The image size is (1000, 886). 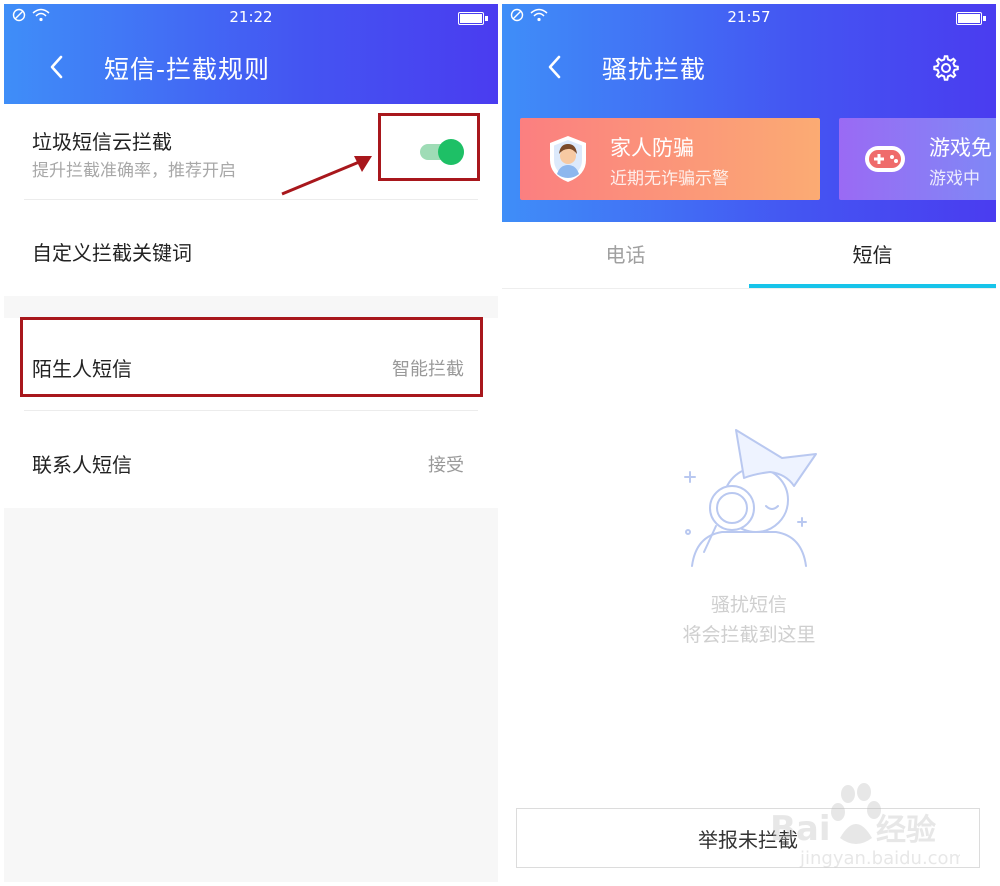 I want to click on svg-text: jingyan.baidu.com, so click(x=879, y=858).